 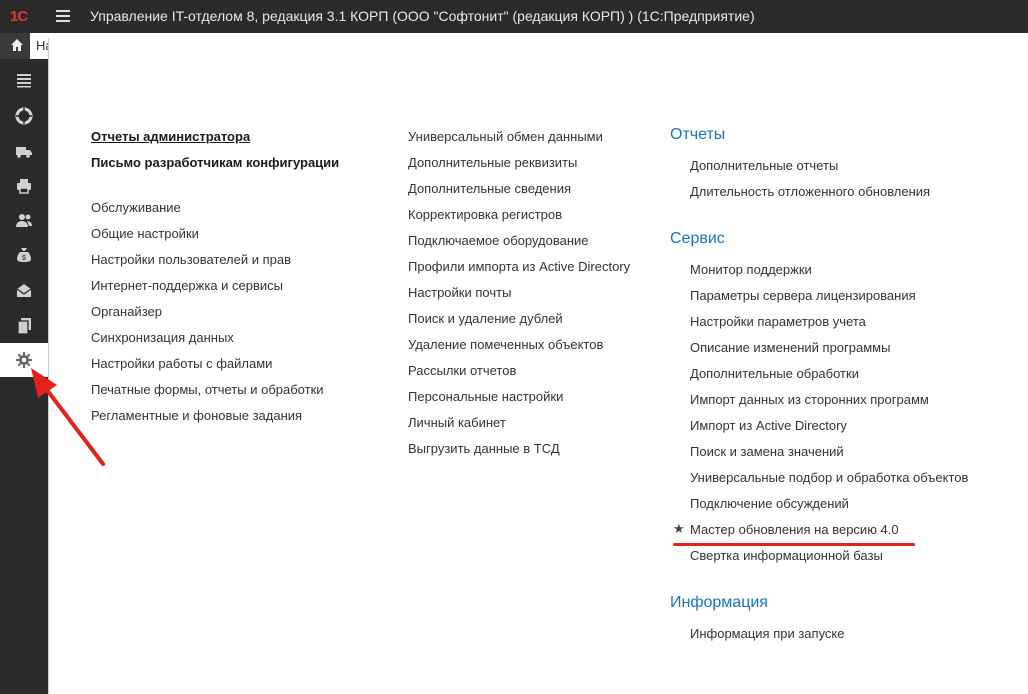 What do you see at coordinates (498, 240) in the screenshot?
I see `link-peripheral-equipment: Подключаемое оборудование` at bounding box center [498, 240].